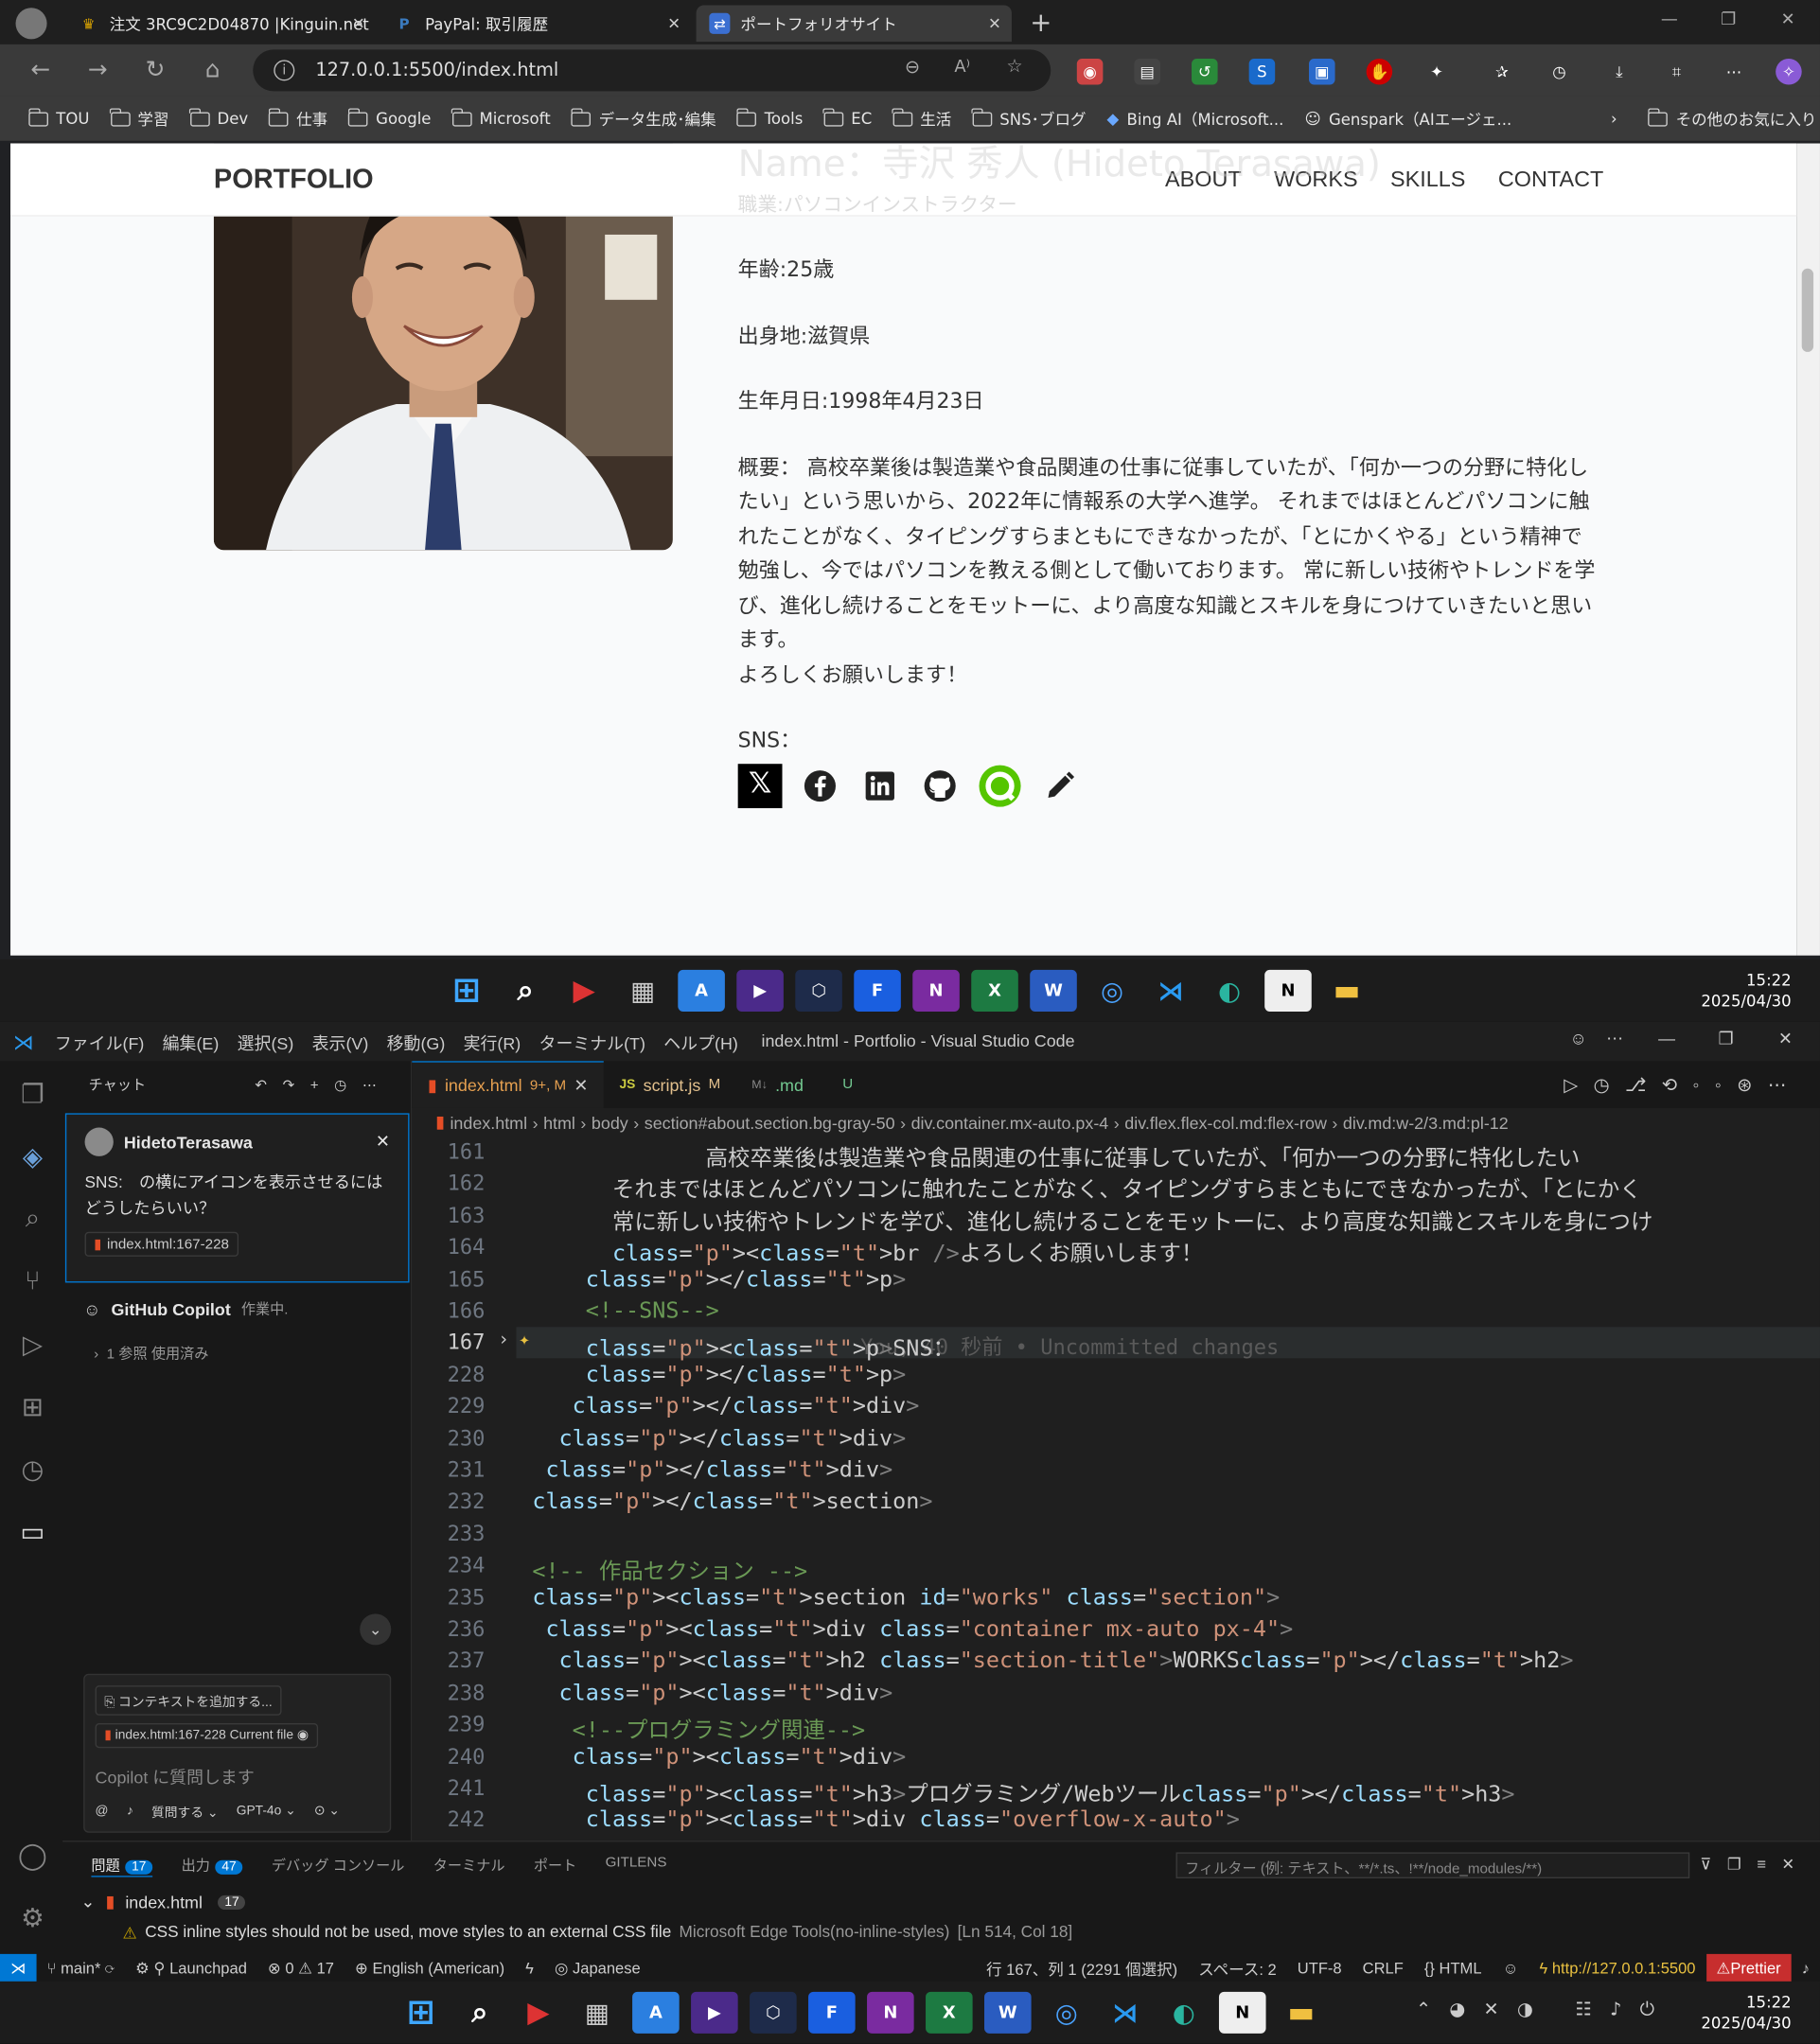 The height and width of the screenshot is (2044, 1820). Describe the element at coordinates (1614, 1039) in the screenshot. I see `more-icon: ⋯` at that location.